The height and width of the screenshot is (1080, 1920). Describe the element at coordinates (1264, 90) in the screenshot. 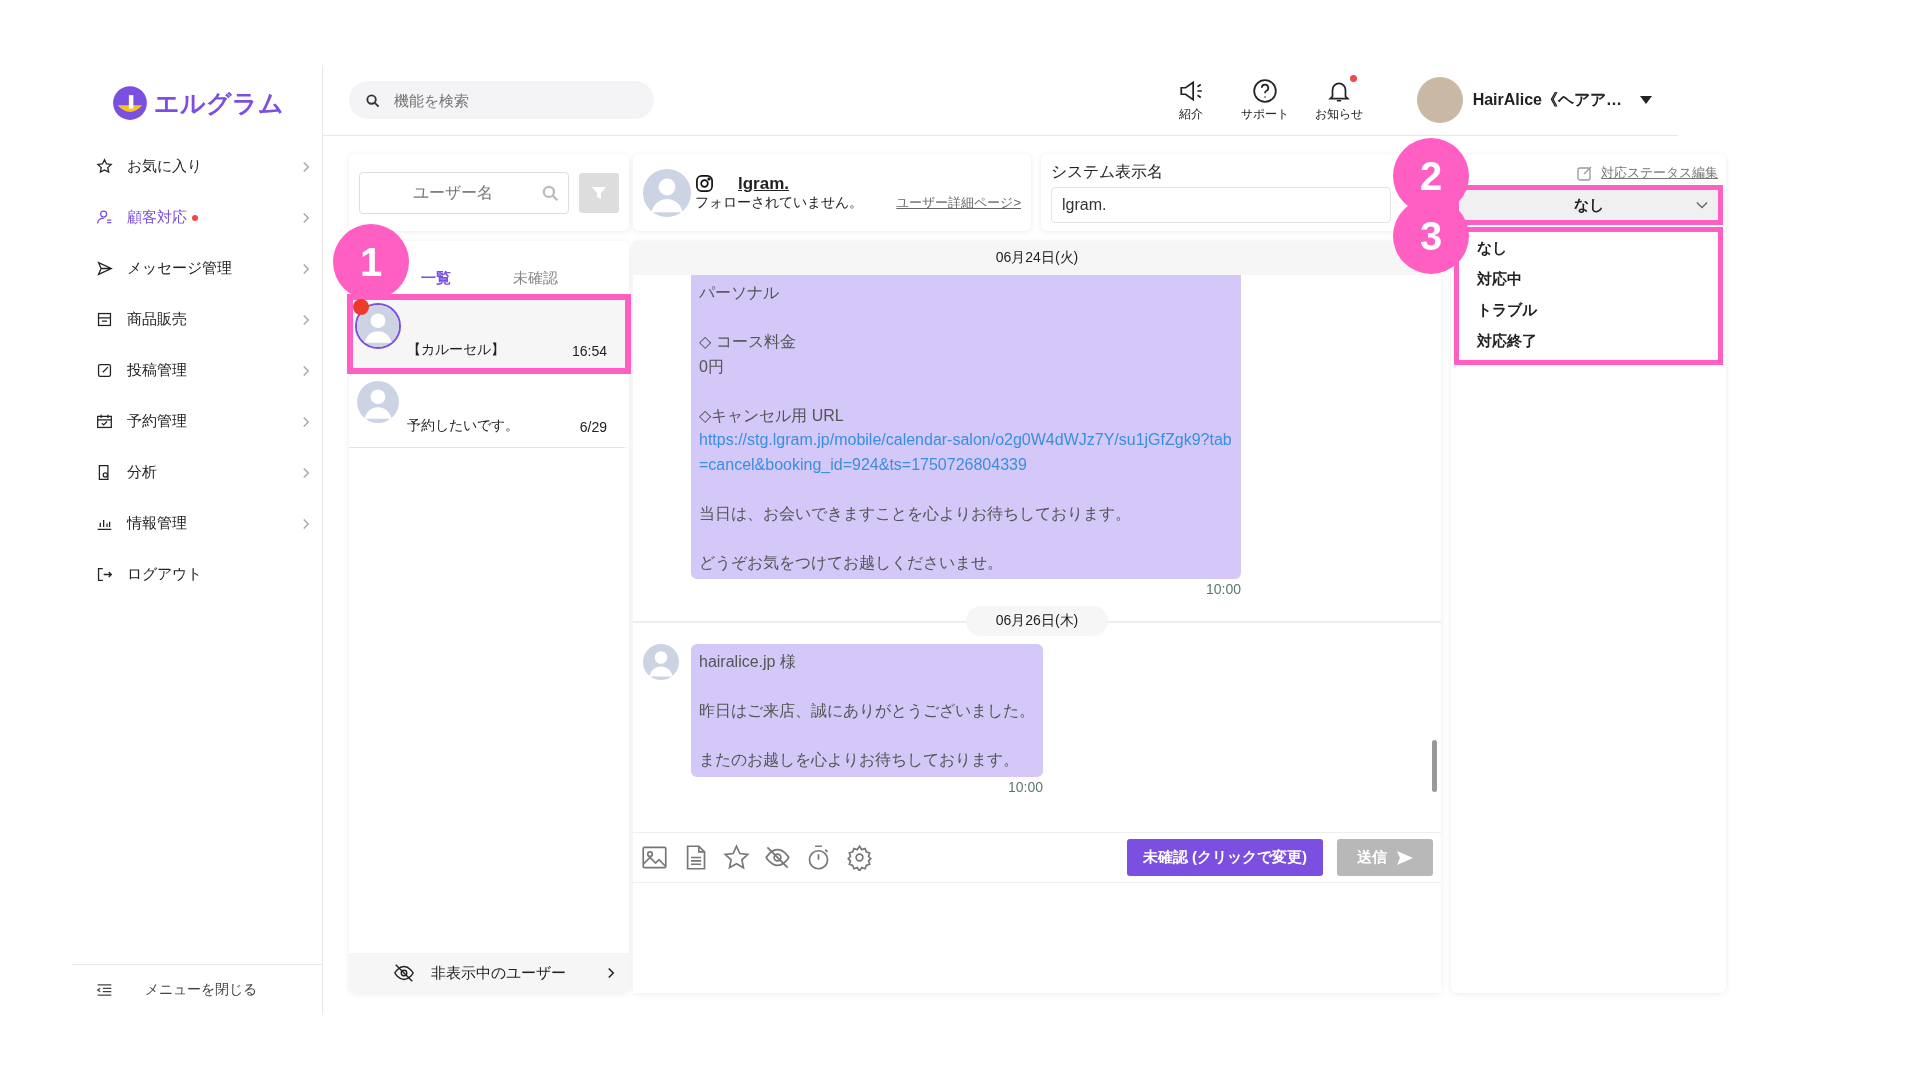

I see `help-icon` at that location.